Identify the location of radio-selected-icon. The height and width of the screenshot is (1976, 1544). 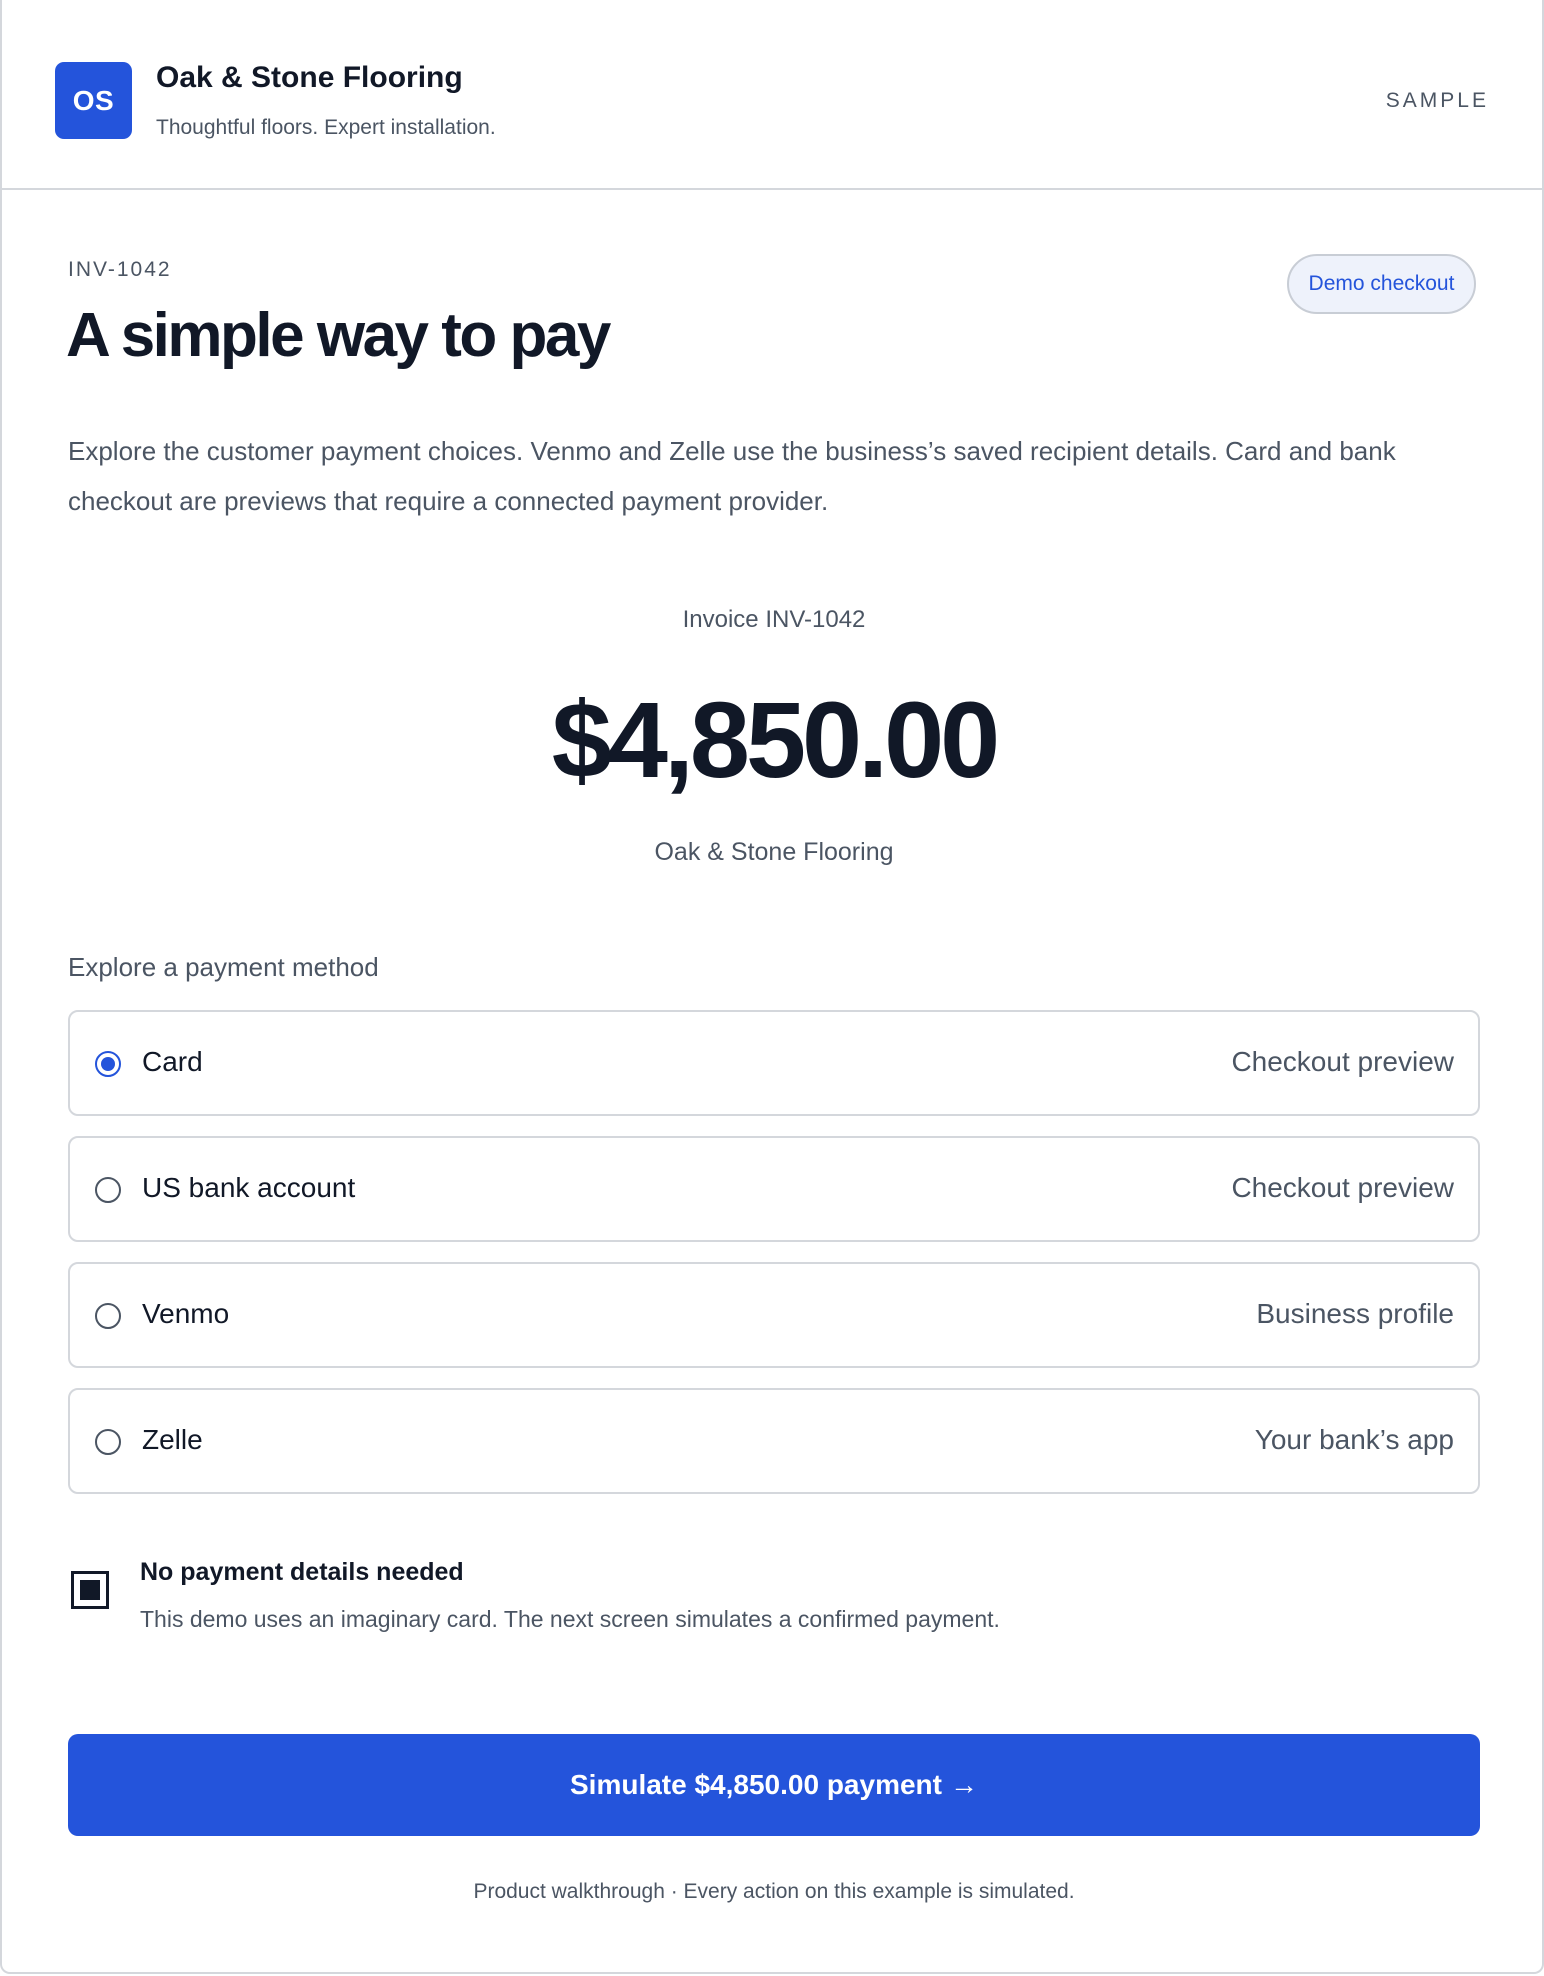
(108, 1064).